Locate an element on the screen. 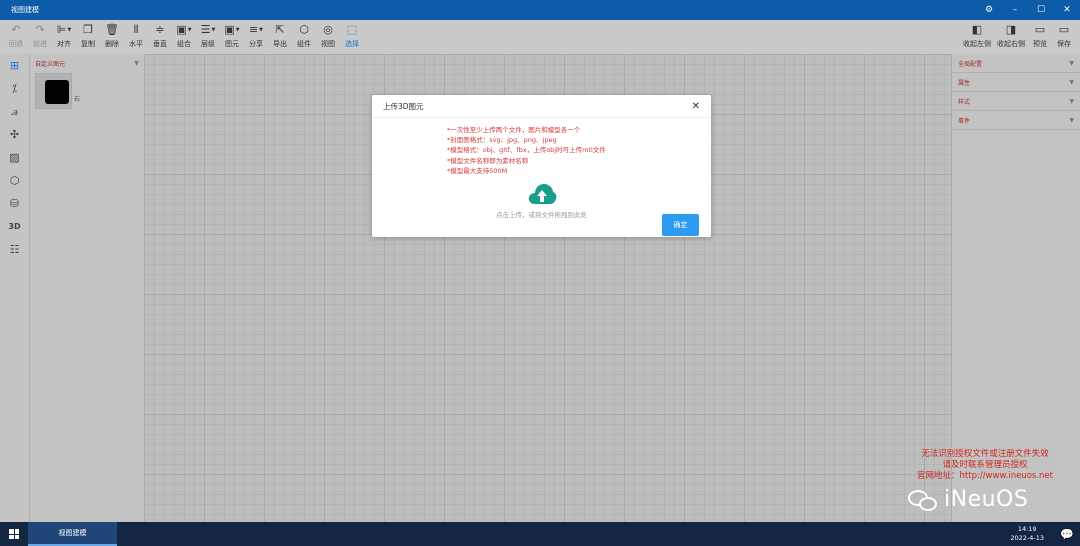 This screenshot has width=1080, height=546. custom-element-thumbnail: 右 is located at coordinates (57, 91).